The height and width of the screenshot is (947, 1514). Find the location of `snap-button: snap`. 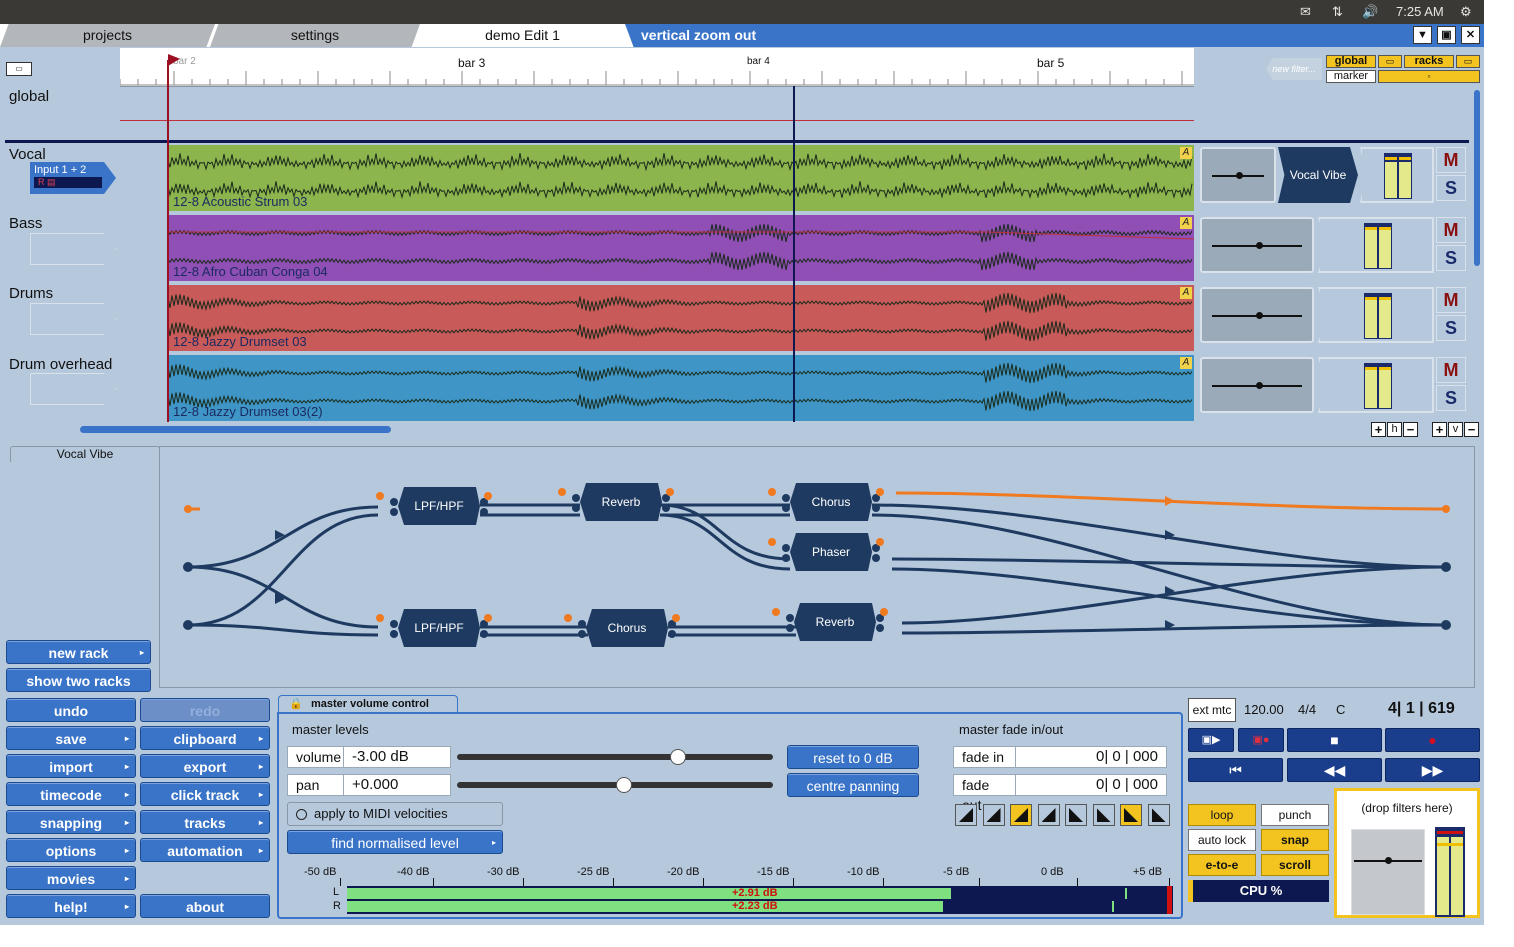

snap-button: snap is located at coordinates (1295, 840).